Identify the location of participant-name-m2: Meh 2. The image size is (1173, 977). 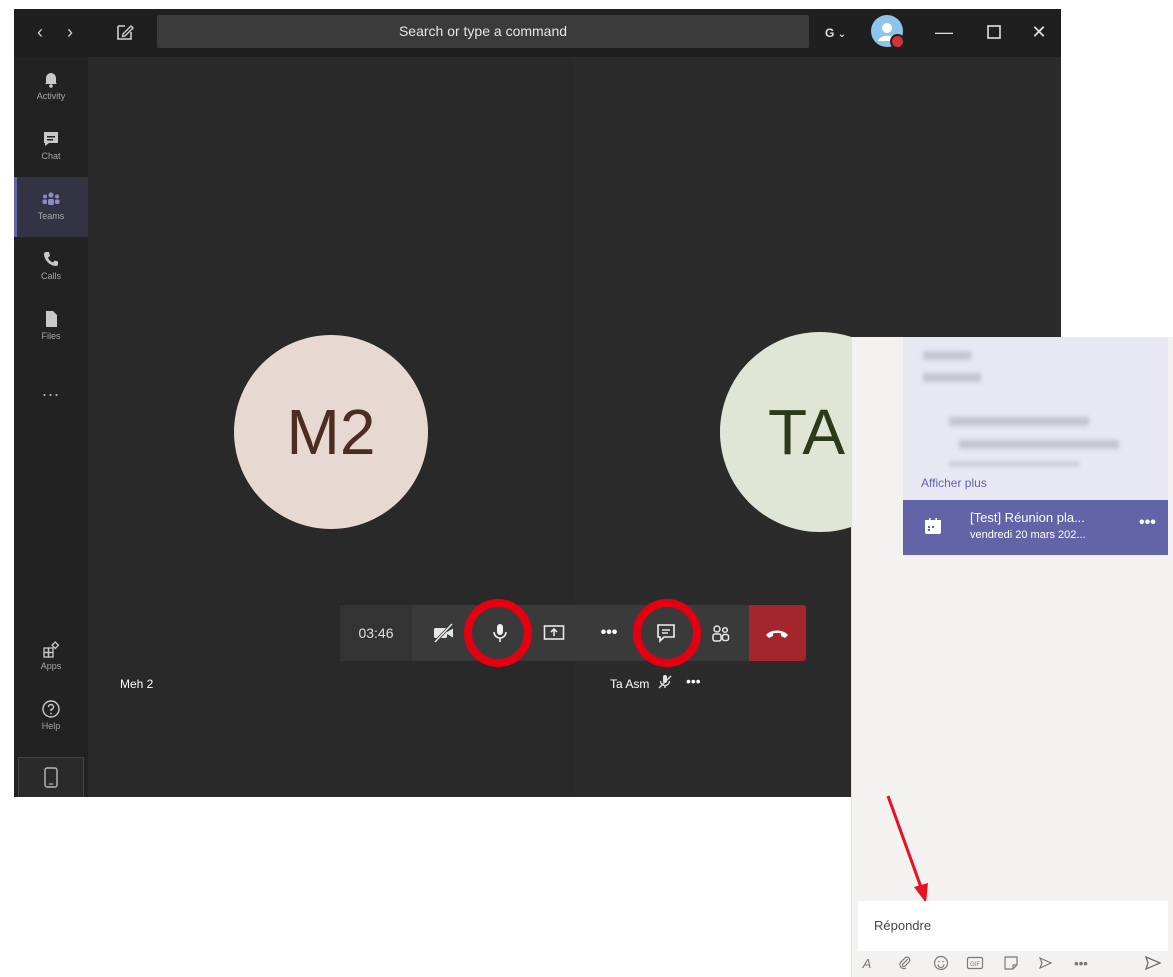
(137, 684).